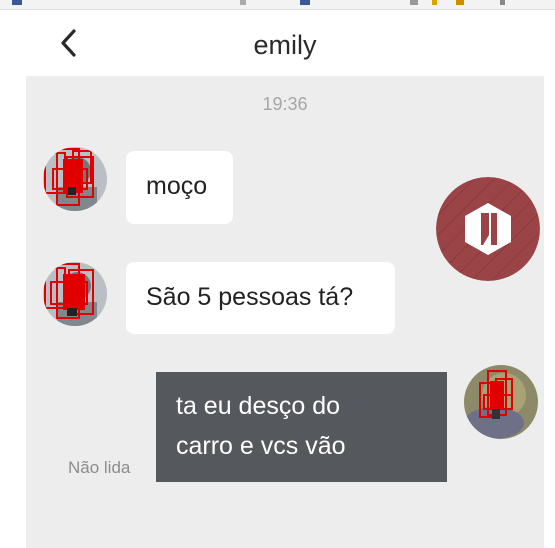 The height and width of the screenshot is (548, 555). I want to click on message-text-line: ta eu desço do, so click(258, 406).